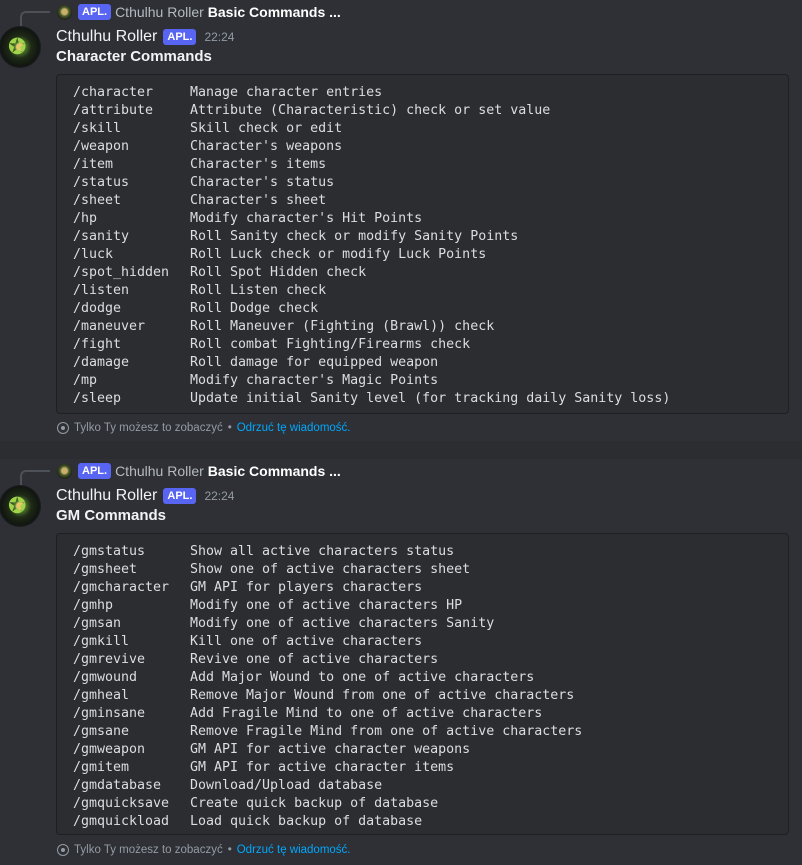 This screenshot has height=865, width=802. I want to click on command-description: Modify character's Magic Points, so click(314, 380).